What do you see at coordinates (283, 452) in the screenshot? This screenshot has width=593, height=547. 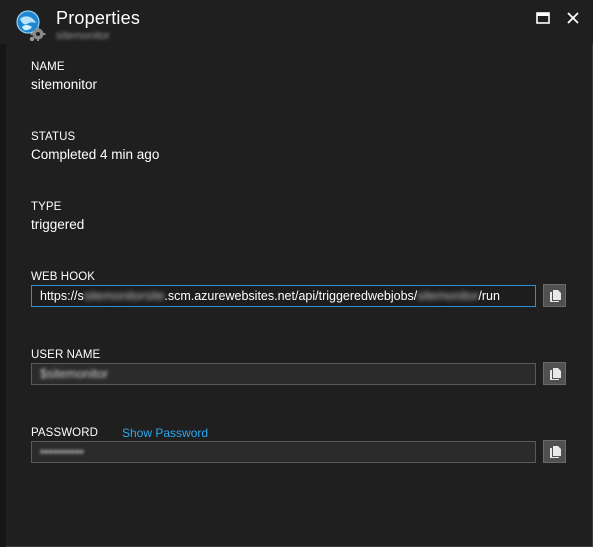 I see `password-field: ••••••••••` at bounding box center [283, 452].